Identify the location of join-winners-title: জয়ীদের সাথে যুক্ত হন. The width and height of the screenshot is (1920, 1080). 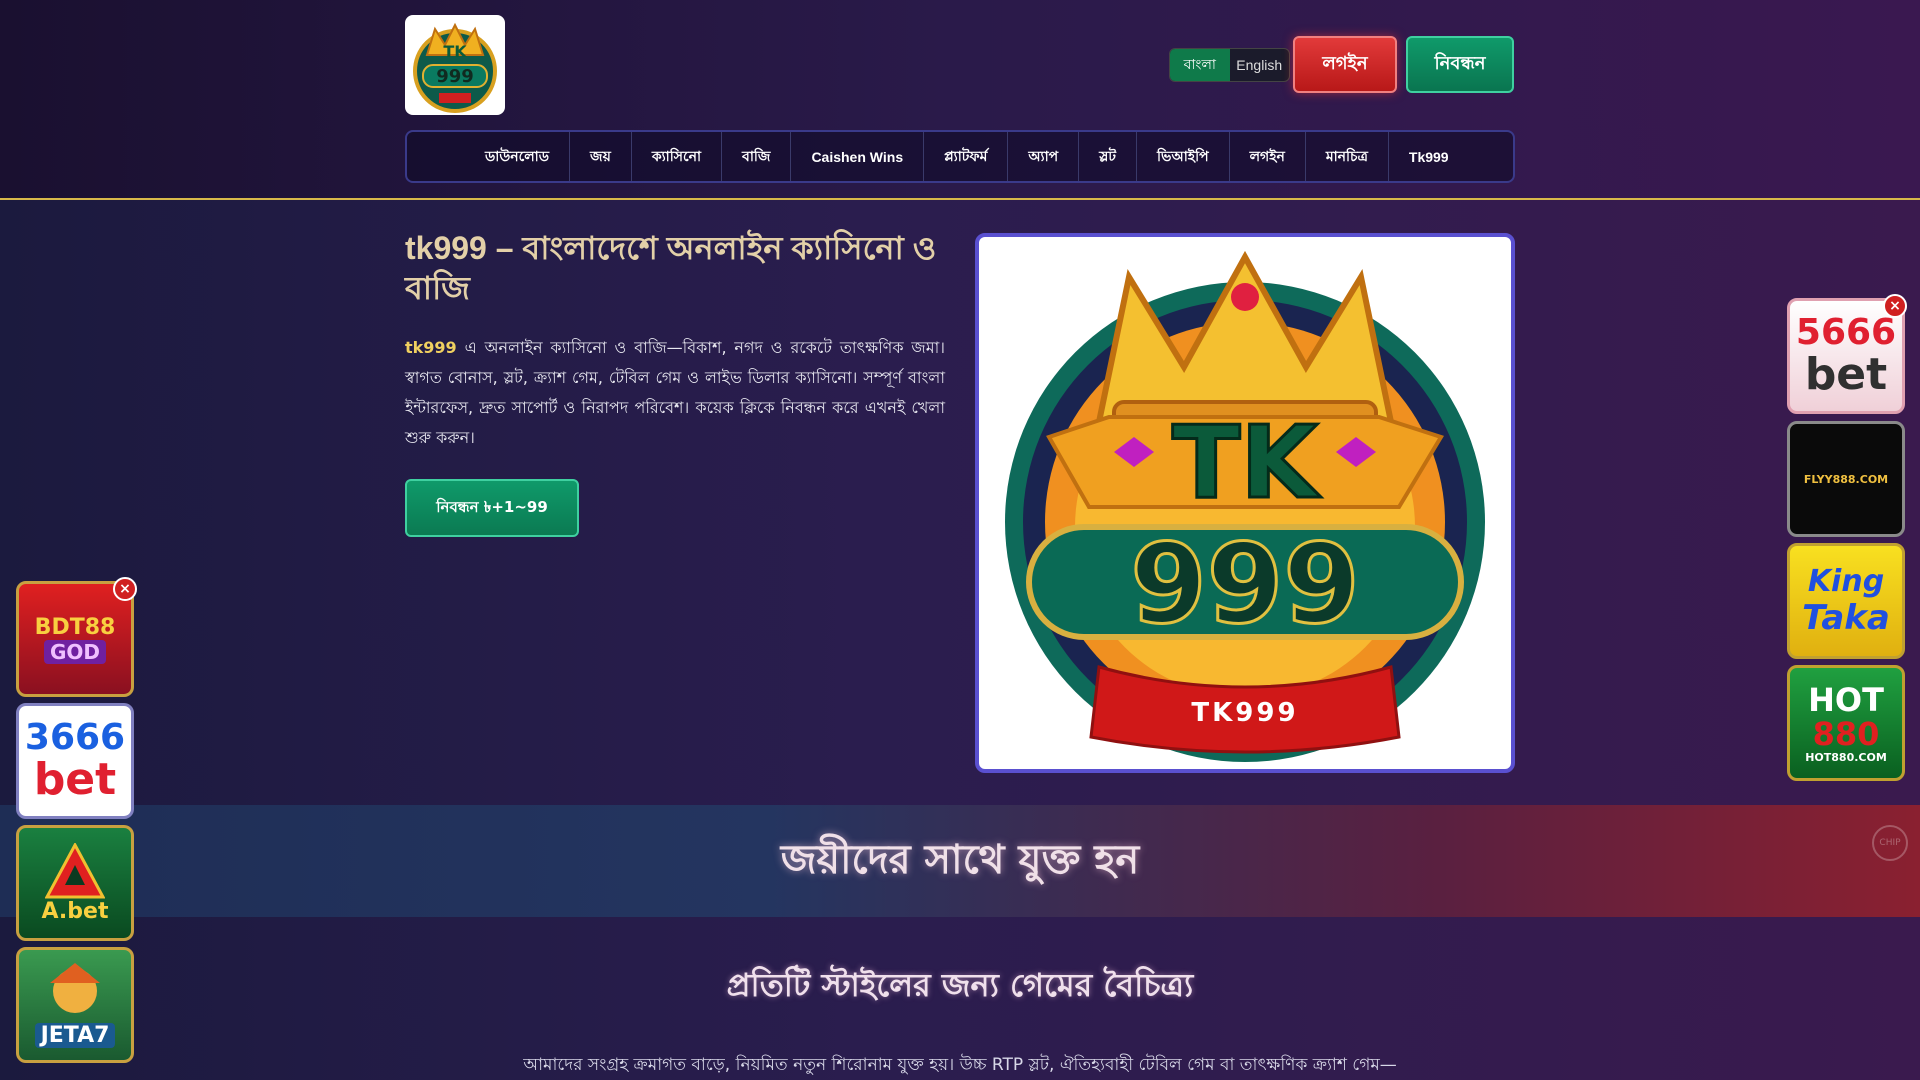
(960, 859).